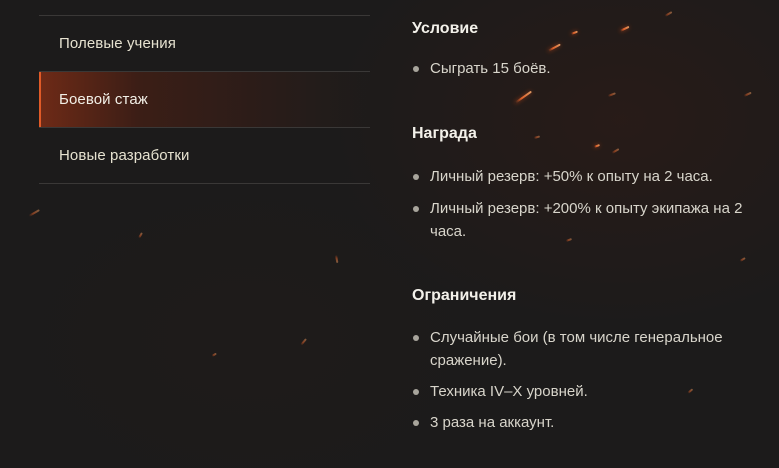 This screenshot has height=468, width=779. Describe the element at coordinates (204, 156) in the screenshot. I see `sidebar-item-new-developments: Новые разработки` at that location.